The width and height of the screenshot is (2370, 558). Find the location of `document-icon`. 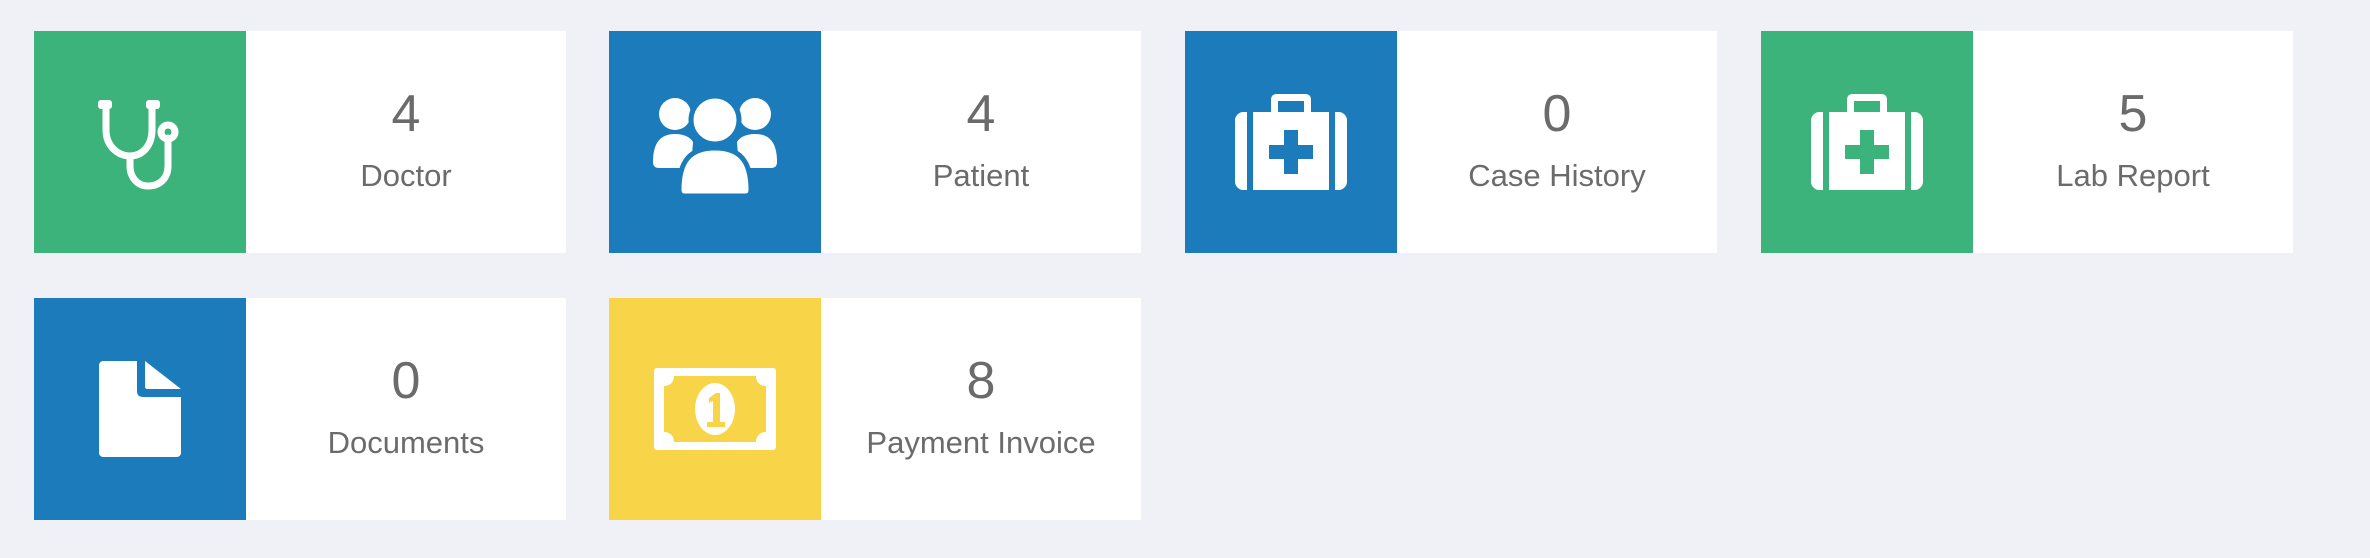

document-icon is located at coordinates (140, 409).